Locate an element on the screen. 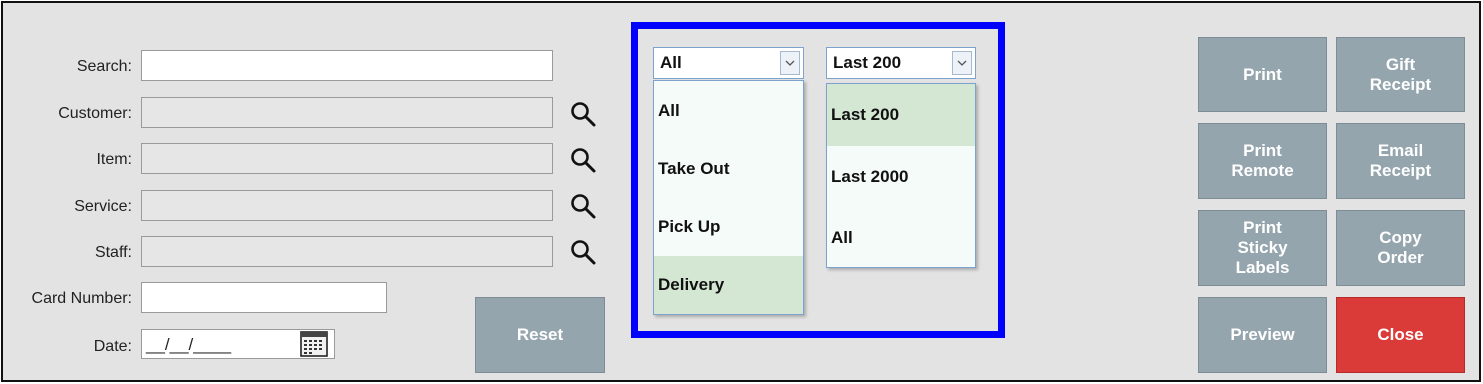  order-type-option-take-out: Take Out is located at coordinates (728, 169).